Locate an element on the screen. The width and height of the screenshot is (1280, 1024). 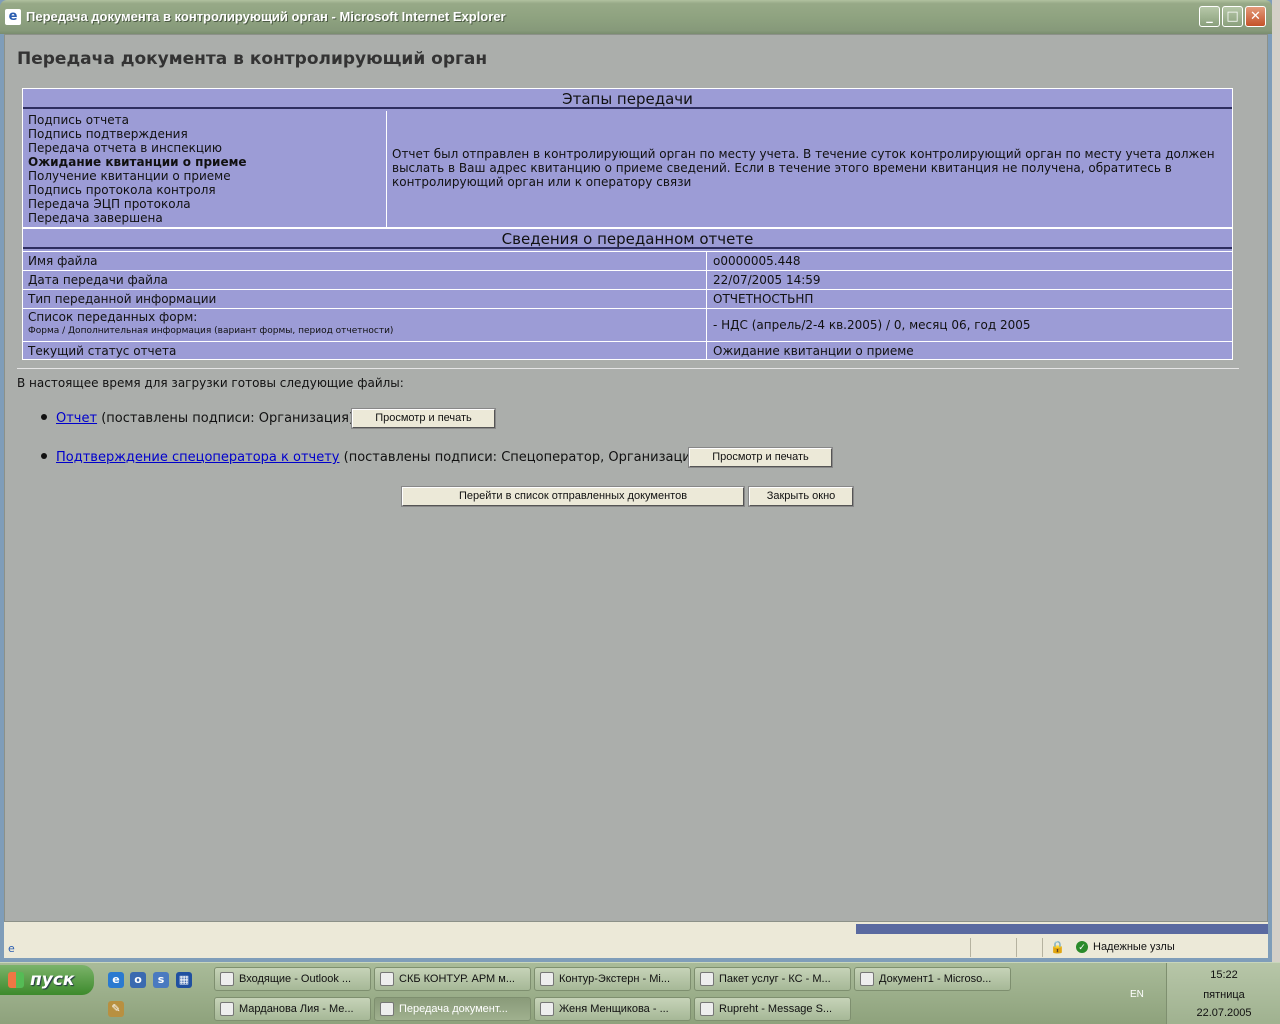
info-value: Ожидание квитанции о приеме is located at coordinates (813, 351).